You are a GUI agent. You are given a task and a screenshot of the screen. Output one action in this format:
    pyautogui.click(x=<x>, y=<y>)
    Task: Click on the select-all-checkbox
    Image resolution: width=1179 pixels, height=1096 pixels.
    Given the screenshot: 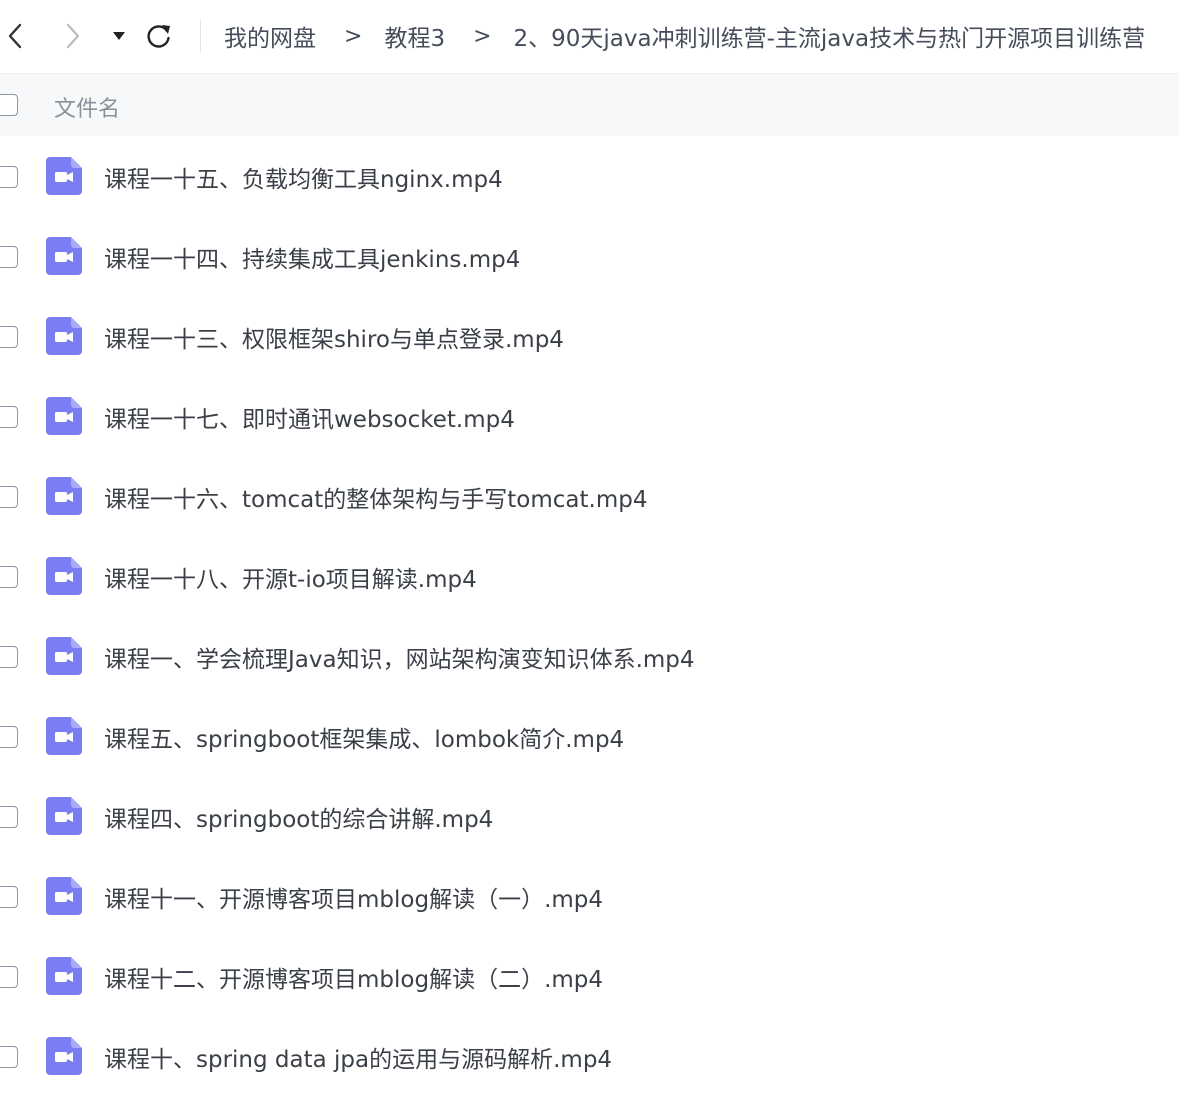 What is the action you would take?
    pyautogui.click(x=9, y=105)
    